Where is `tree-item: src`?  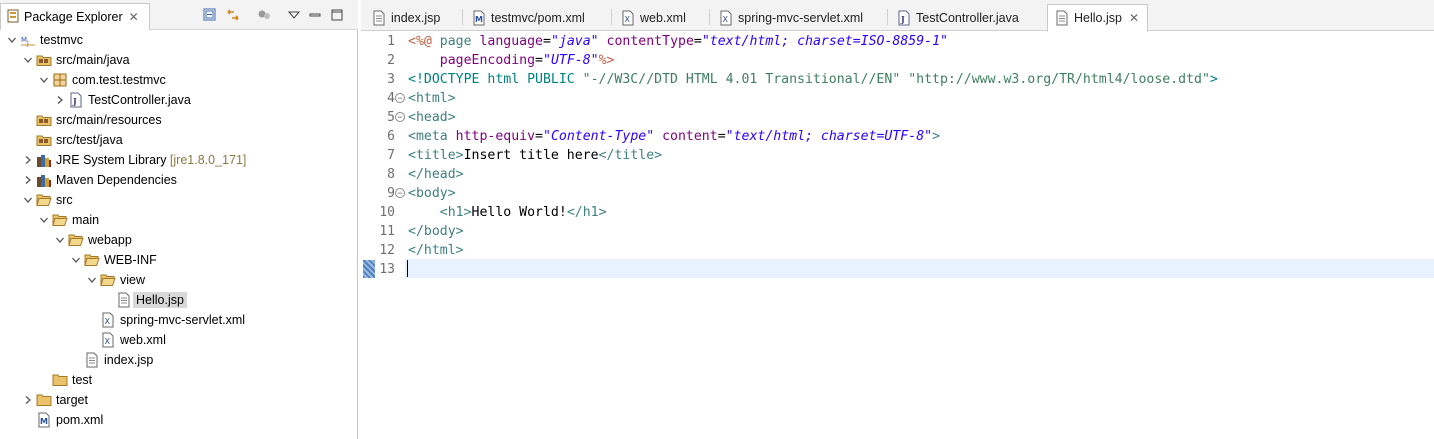
tree-item: src is located at coordinates (178, 200).